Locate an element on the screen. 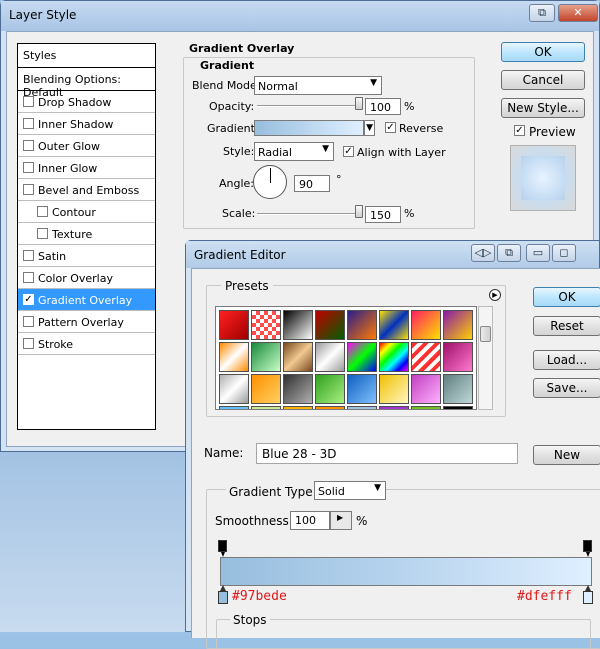 This screenshot has width=600, height=649. style-item: Satin is located at coordinates (86, 256).